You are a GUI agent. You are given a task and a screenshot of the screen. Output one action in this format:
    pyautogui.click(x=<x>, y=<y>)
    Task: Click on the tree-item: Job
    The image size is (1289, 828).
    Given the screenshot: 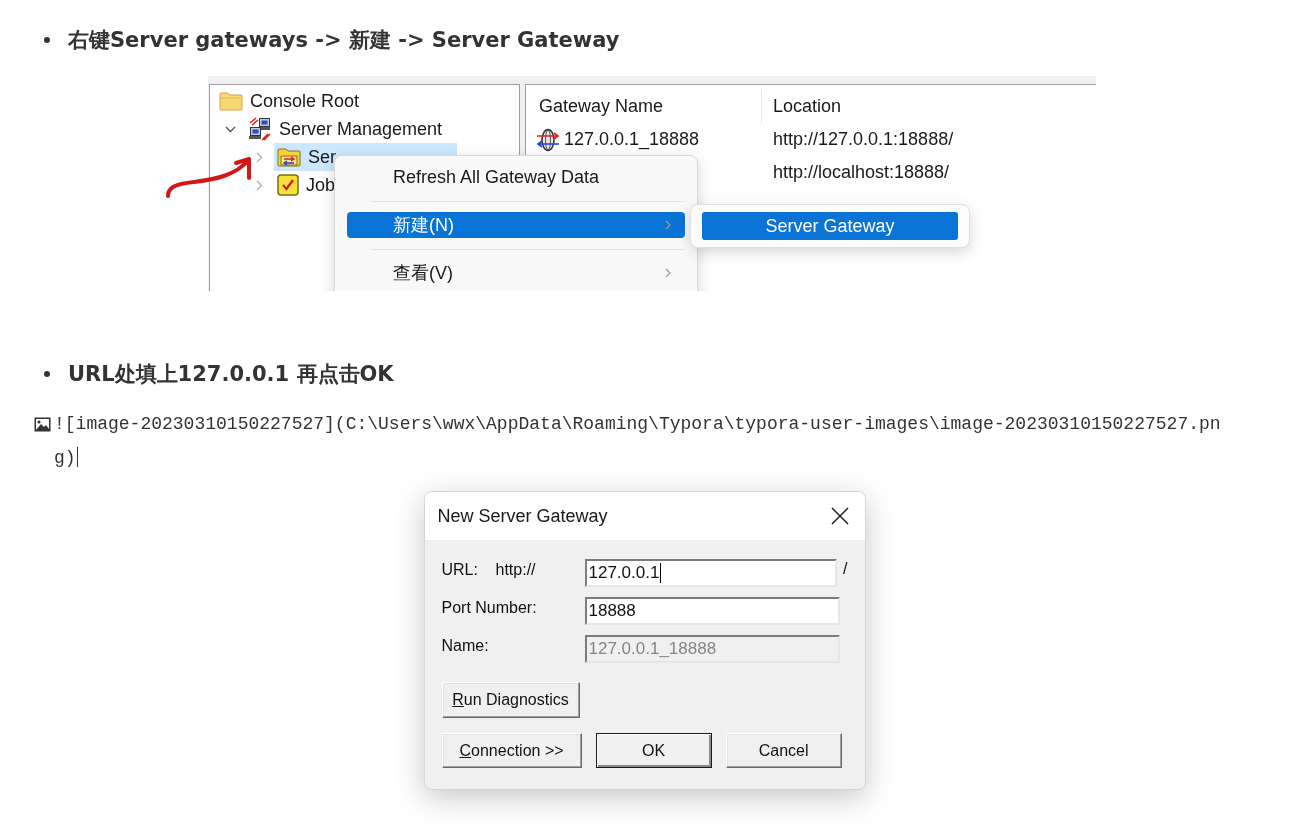 What is the action you would take?
    pyautogui.click(x=306, y=185)
    